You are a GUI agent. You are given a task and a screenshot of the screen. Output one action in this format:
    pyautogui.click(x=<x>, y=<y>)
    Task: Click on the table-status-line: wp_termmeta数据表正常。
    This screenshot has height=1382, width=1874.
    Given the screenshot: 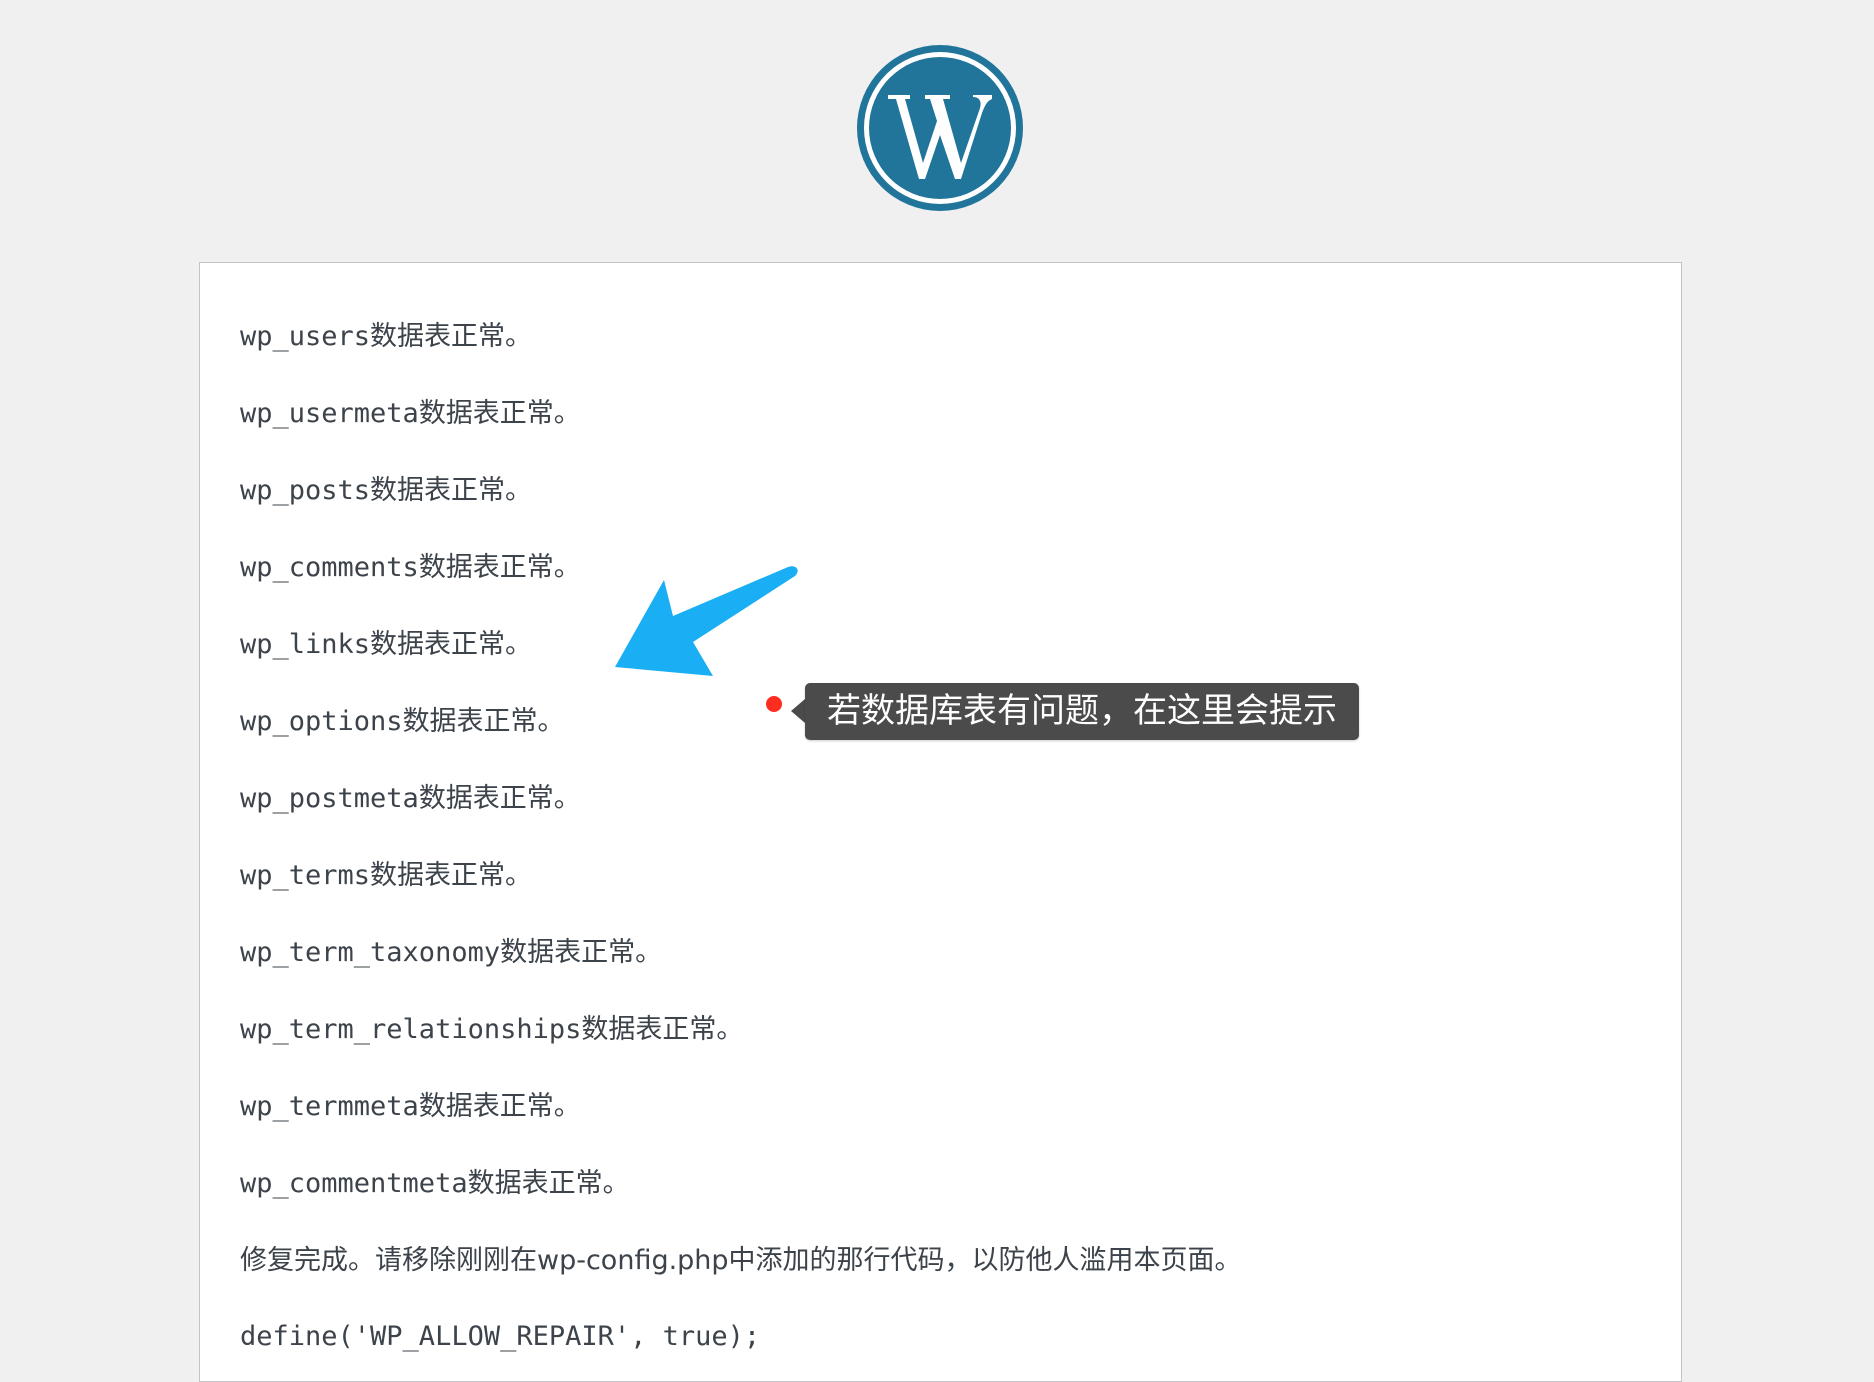 What is the action you would take?
    pyautogui.click(x=410, y=1106)
    